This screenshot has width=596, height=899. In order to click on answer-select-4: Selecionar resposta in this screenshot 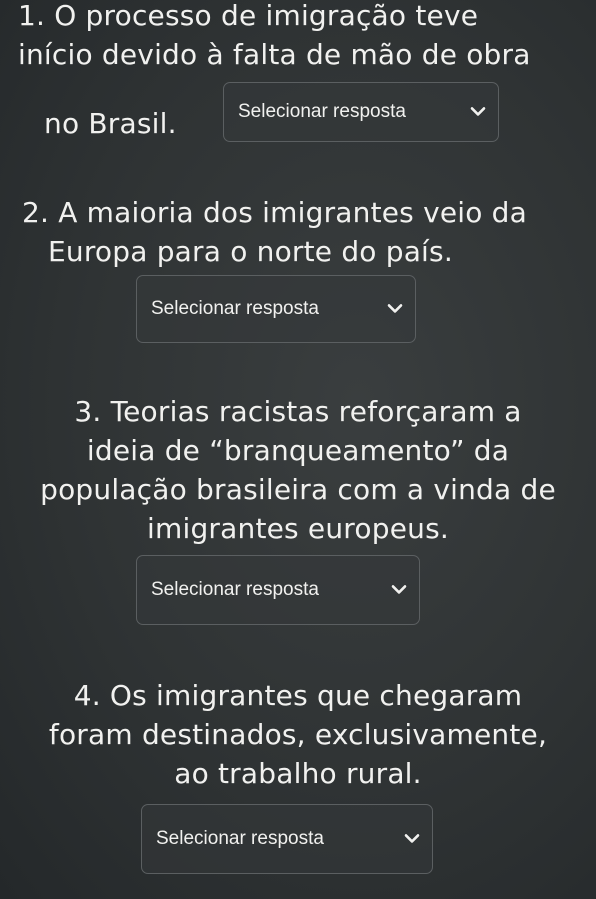, I will do `click(287, 839)`.